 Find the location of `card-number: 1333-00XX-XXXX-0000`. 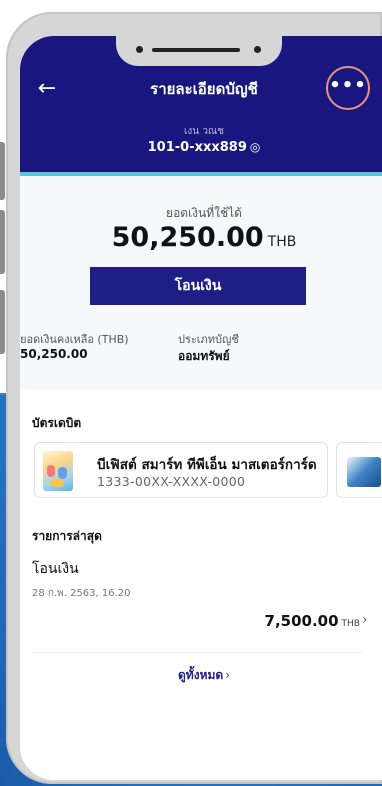

card-number: 1333-00XX-XXXX-0000 is located at coordinates (171, 481).